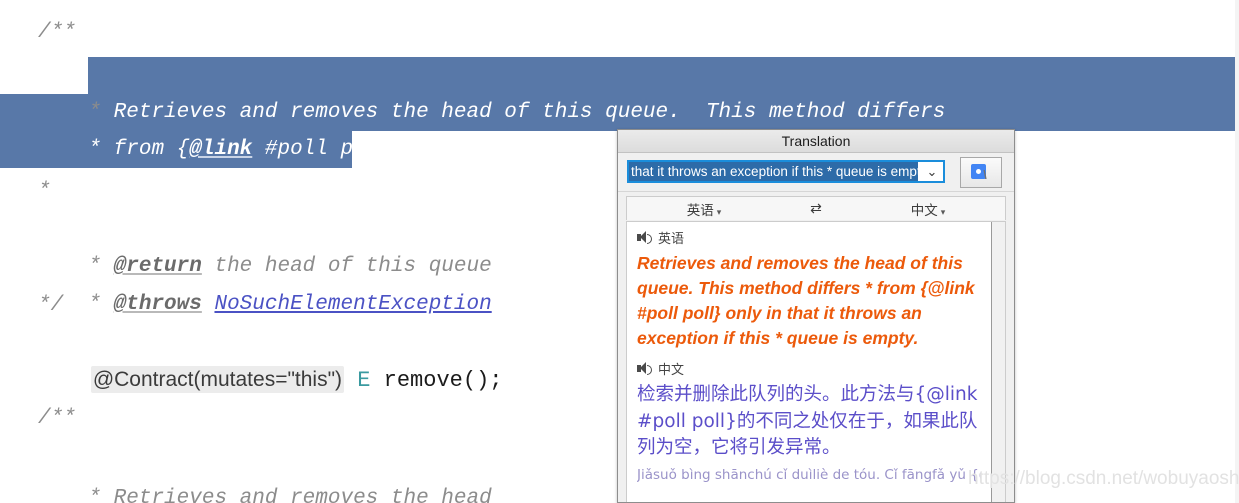 This screenshot has width=1239, height=503. Describe the element at coordinates (998, 362) in the screenshot. I see `result-scrollbar` at that location.